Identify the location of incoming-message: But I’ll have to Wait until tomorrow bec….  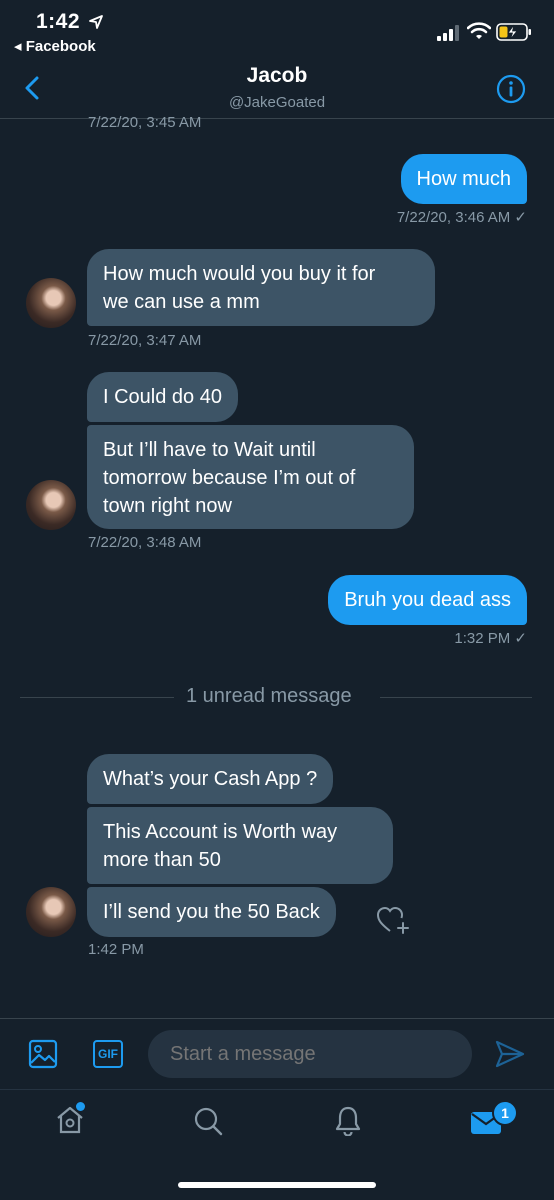
(250, 477).